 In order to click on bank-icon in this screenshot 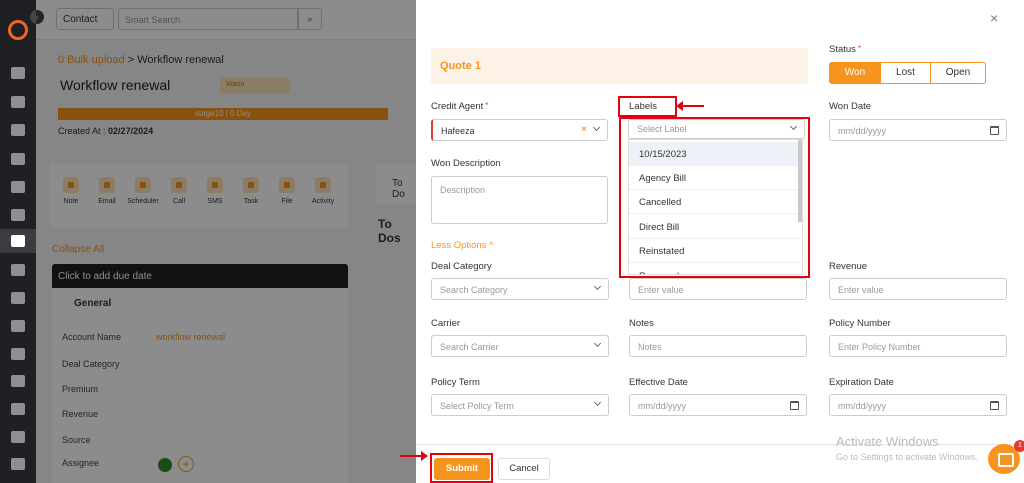, I will do `click(18, 159)`.